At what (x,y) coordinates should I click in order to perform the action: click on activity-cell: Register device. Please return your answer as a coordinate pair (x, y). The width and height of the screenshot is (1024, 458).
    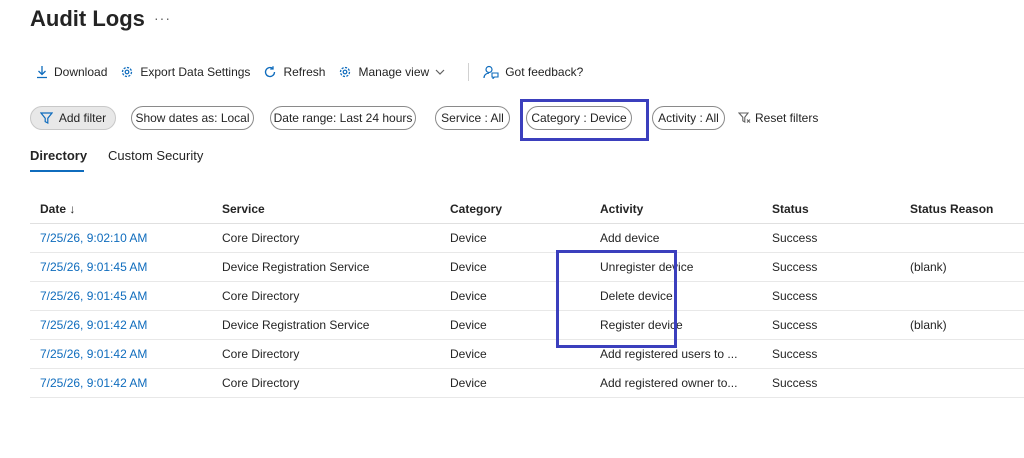
    Looking at the image, I should click on (676, 325).